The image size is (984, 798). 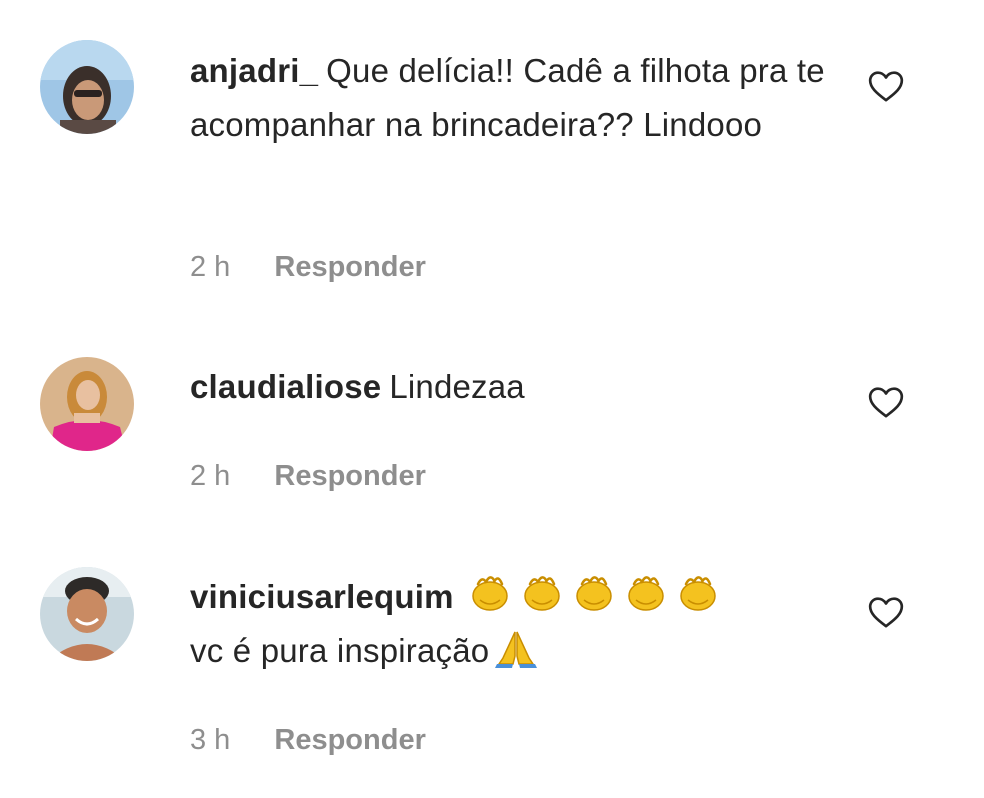 I want to click on comment-text: claudialiose Lindezaa, so click(x=510, y=387).